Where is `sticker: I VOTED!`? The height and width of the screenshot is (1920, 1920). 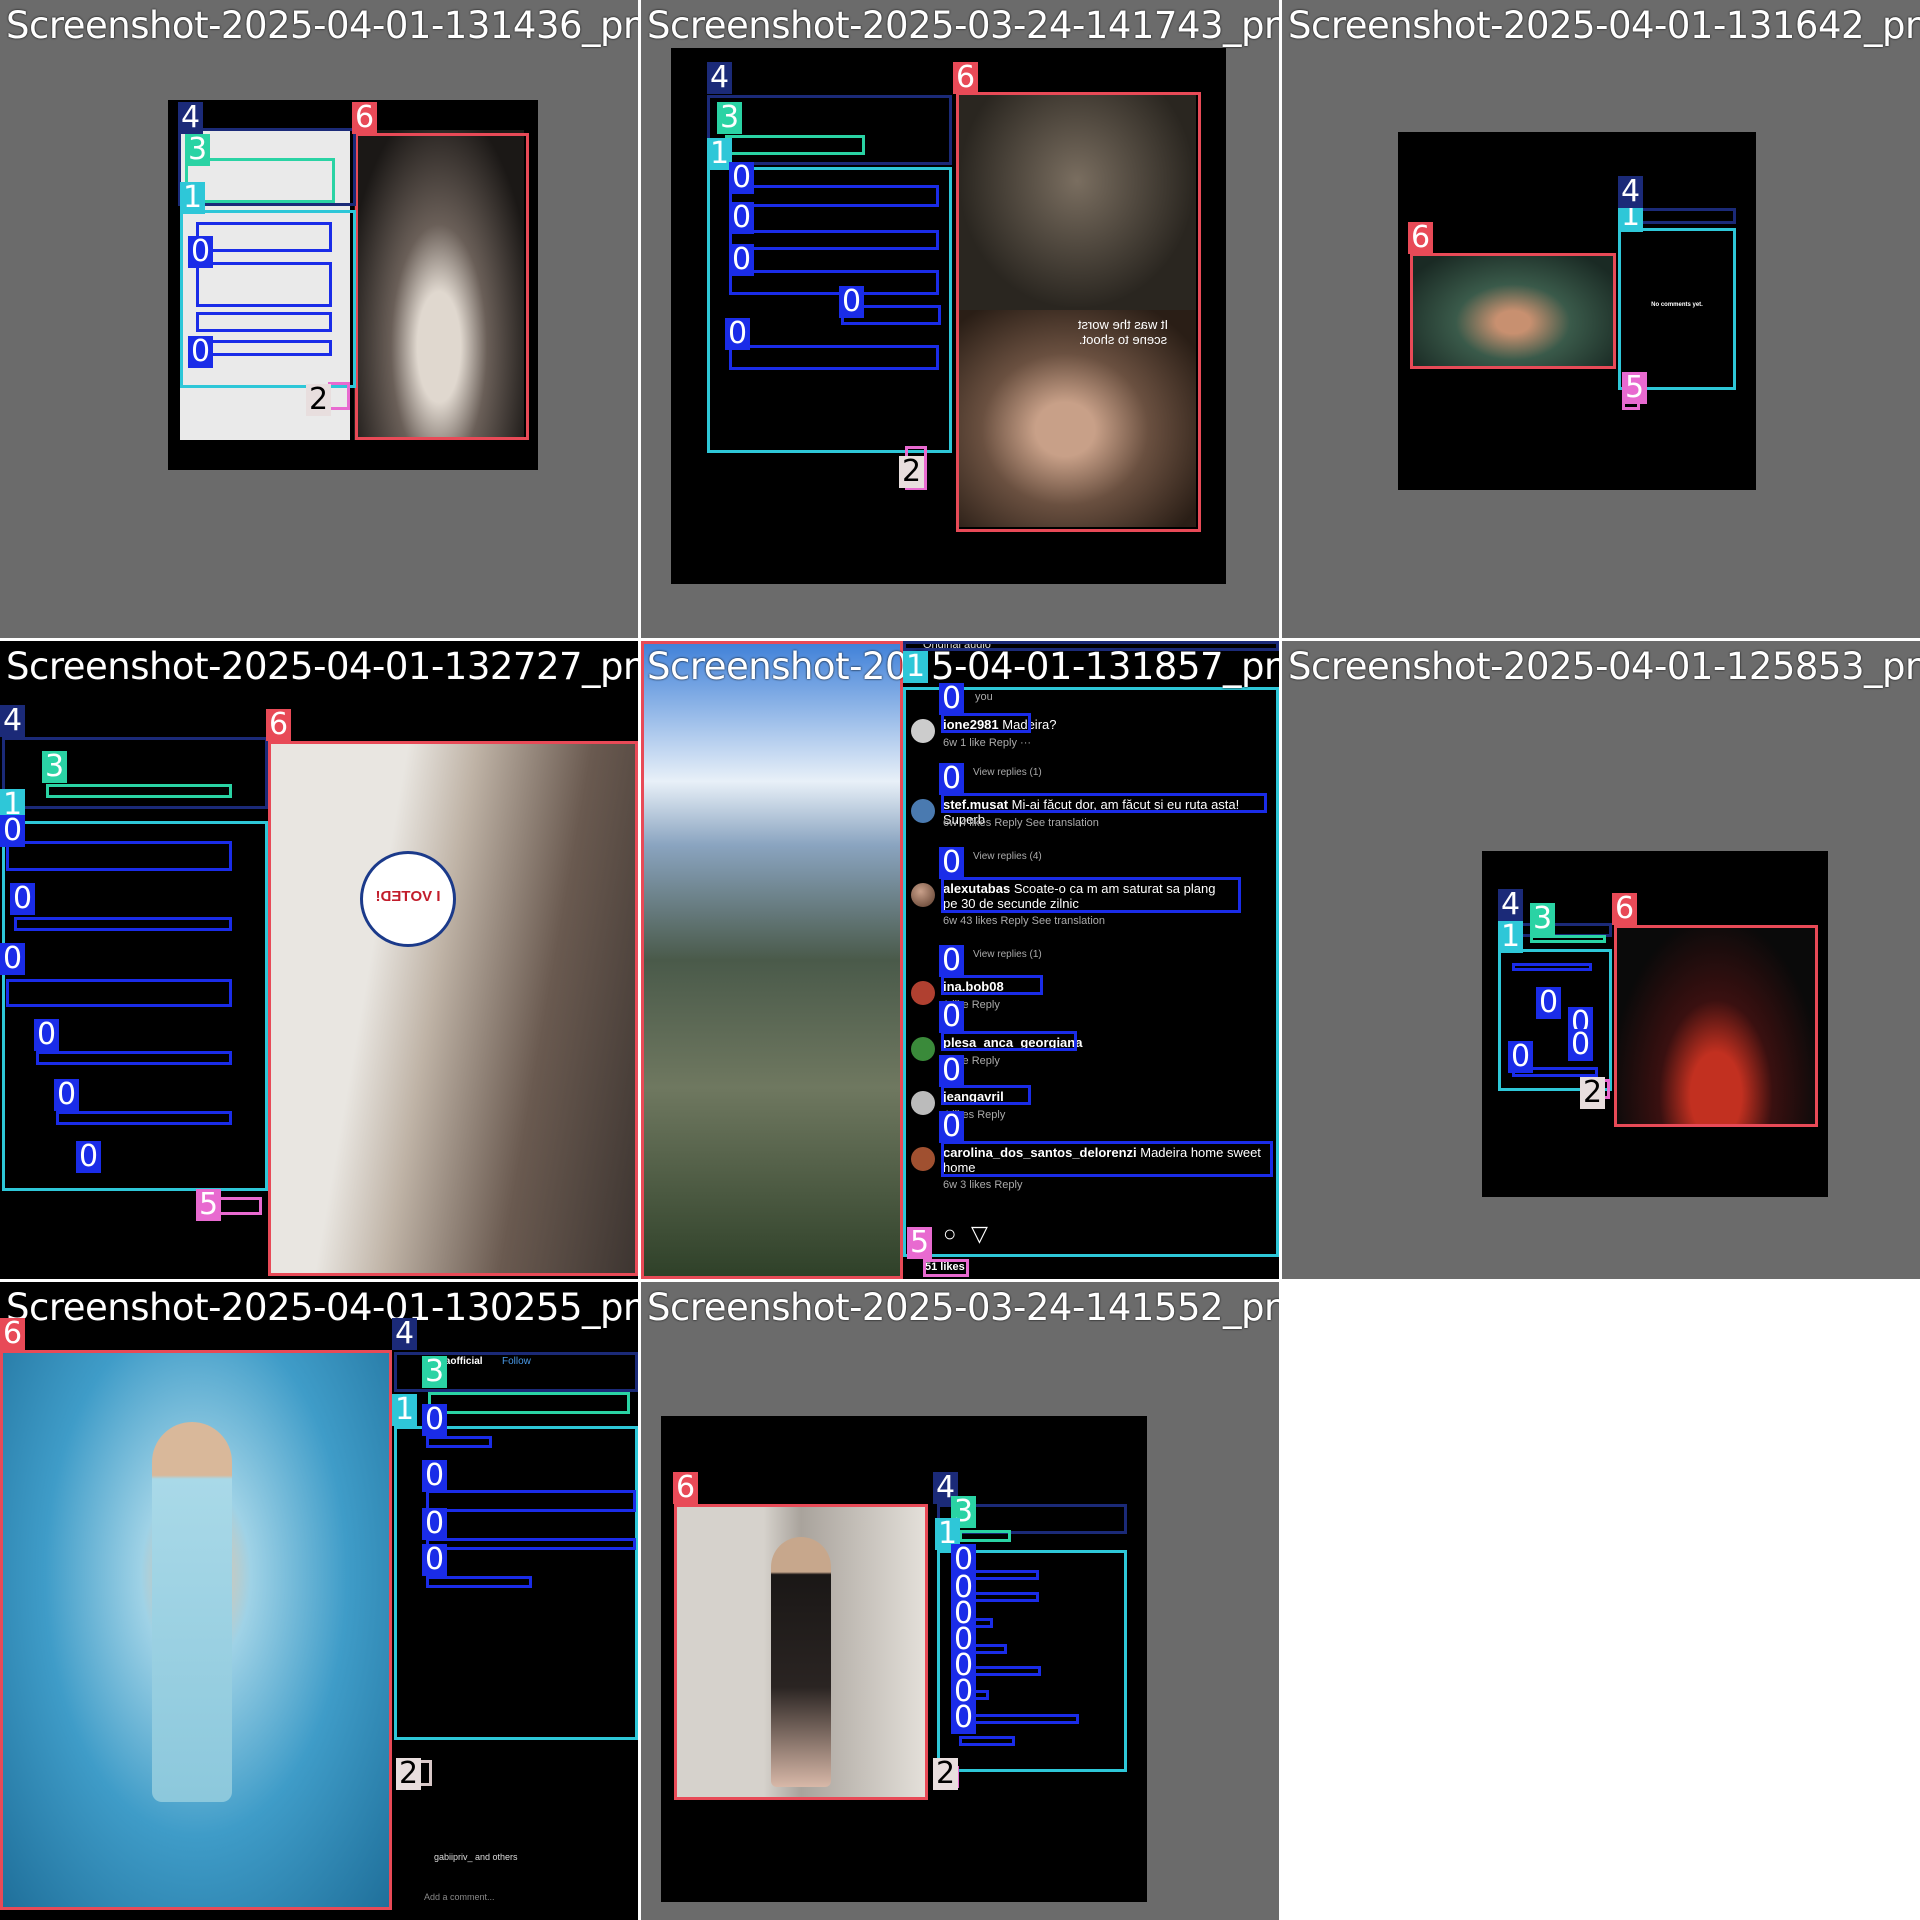
sticker: I VOTED! is located at coordinates (408, 899).